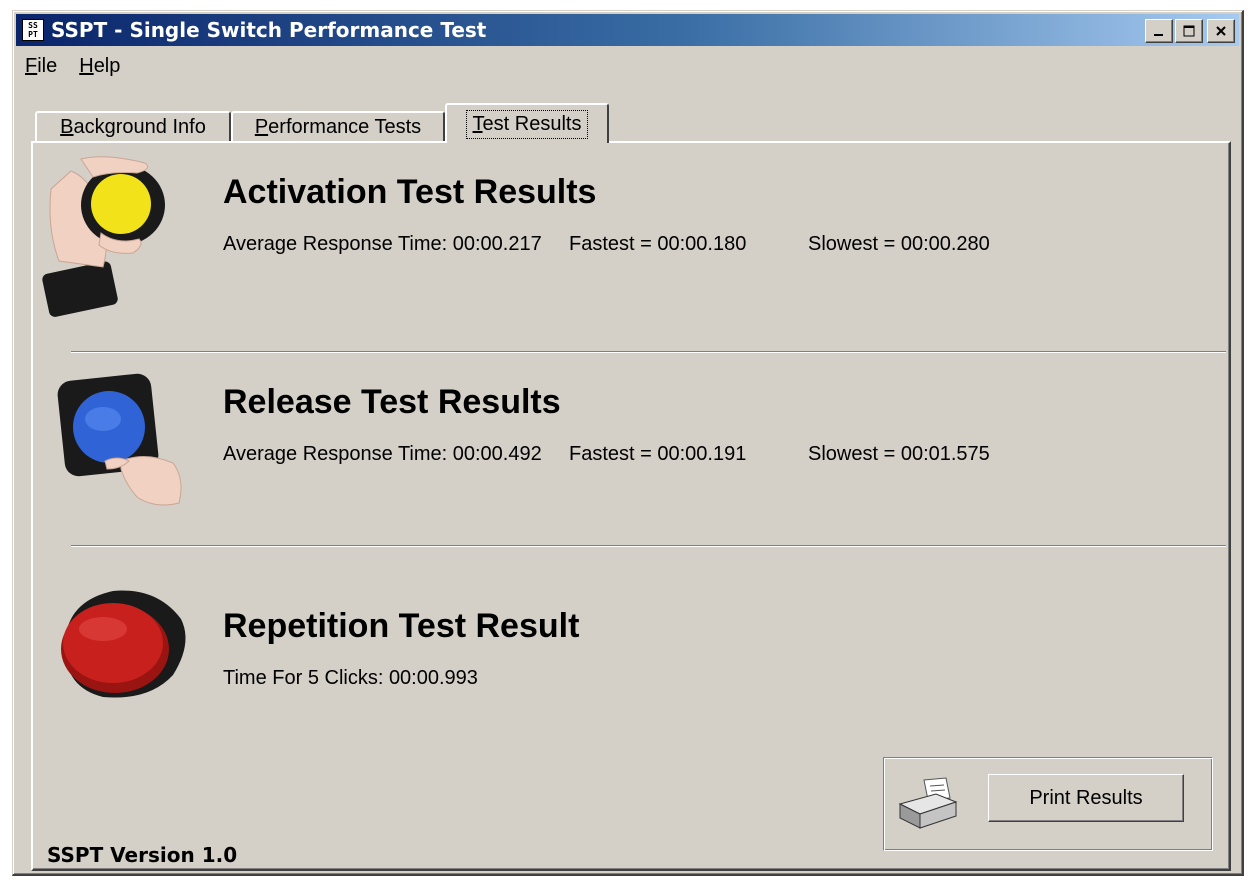 The height and width of the screenshot is (884, 1250). Describe the element at coordinates (410, 192) in the screenshot. I see `activation-title: Activation Test Results` at that location.